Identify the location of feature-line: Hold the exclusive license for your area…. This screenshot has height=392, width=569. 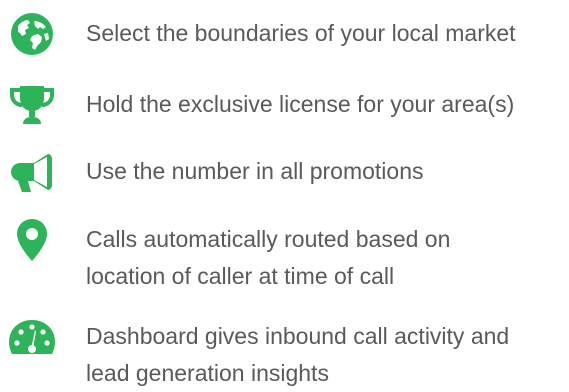
(300, 104).